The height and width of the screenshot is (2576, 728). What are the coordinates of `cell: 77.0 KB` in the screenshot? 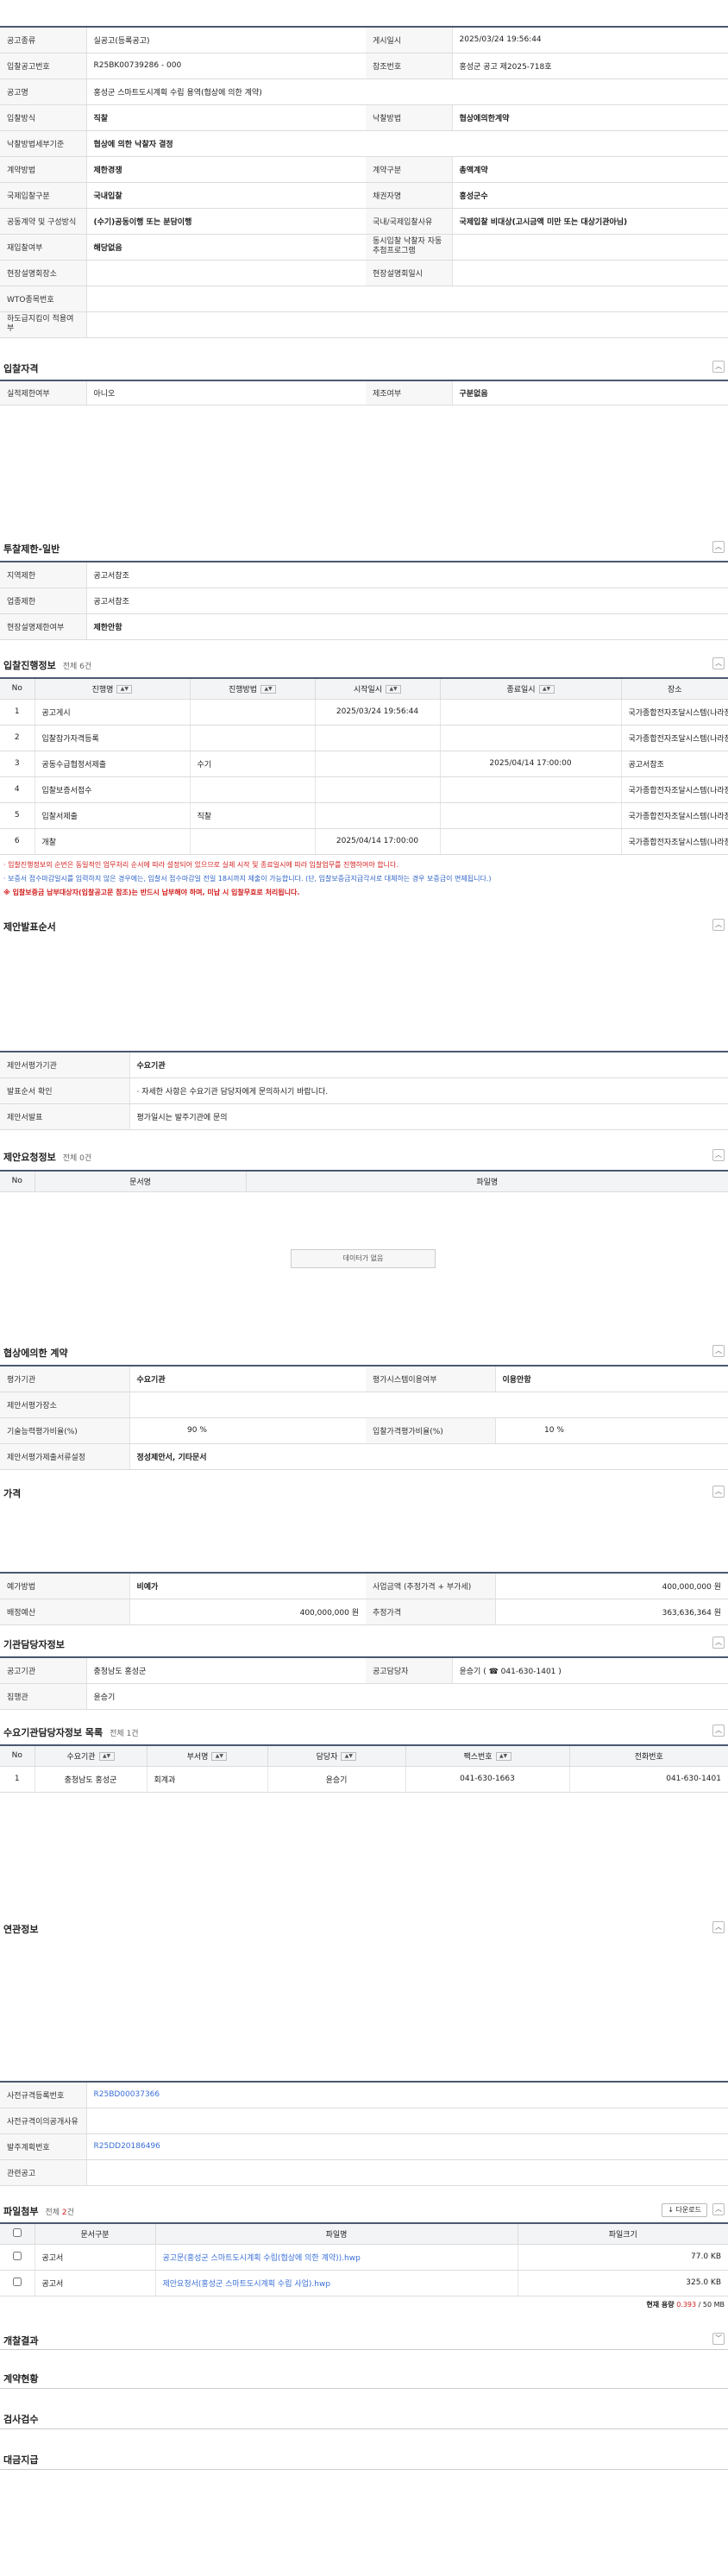 It's located at (623, 2257).